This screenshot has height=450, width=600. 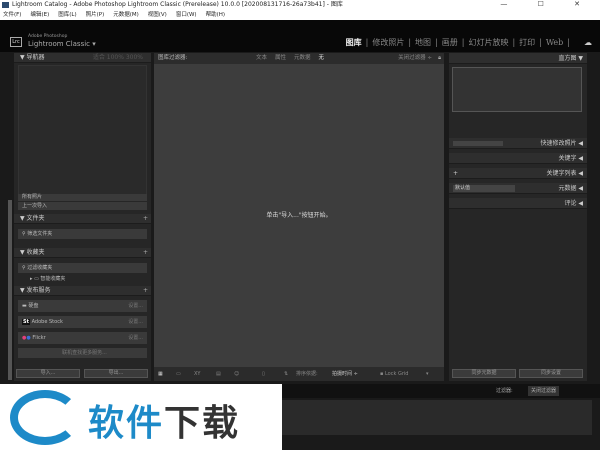 What do you see at coordinates (5, 5) in the screenshot?
I see `app-icon` at bounding box center [5, 5].